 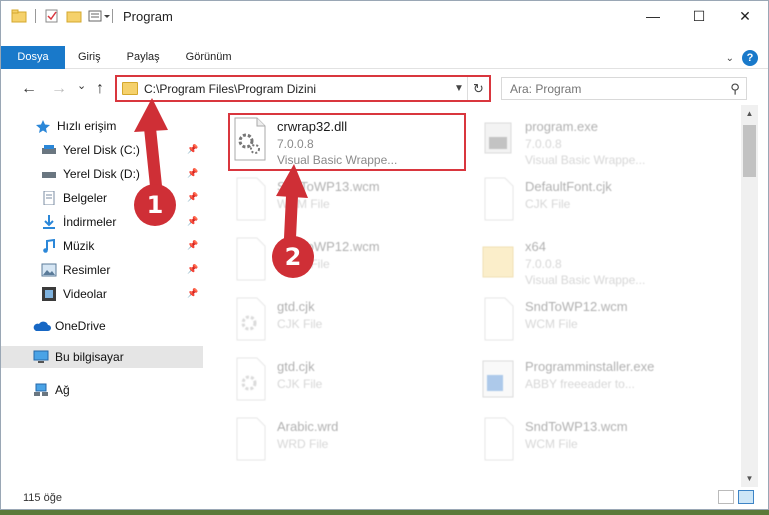 What do you see at coordinates (155, 205) in the screenshot?
I see `step-1-badge: 1` at bounding box center [155, 205].